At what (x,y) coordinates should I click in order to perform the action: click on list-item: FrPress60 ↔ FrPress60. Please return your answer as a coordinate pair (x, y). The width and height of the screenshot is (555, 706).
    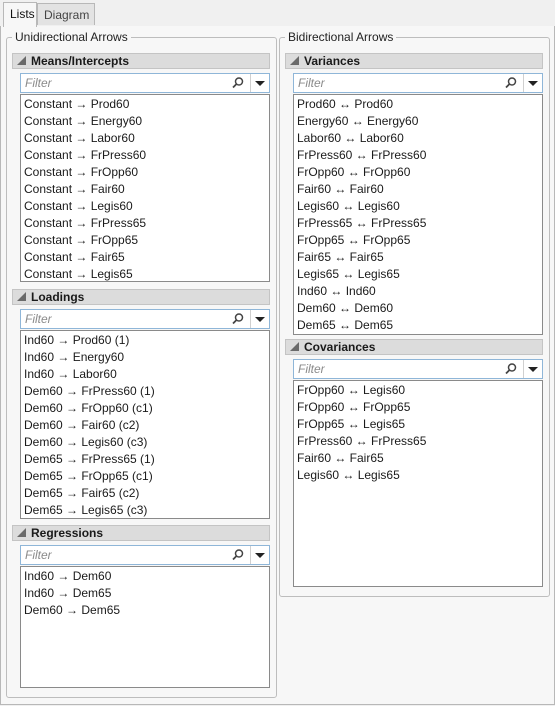
    Looking at the image, I should click on (419, 155).